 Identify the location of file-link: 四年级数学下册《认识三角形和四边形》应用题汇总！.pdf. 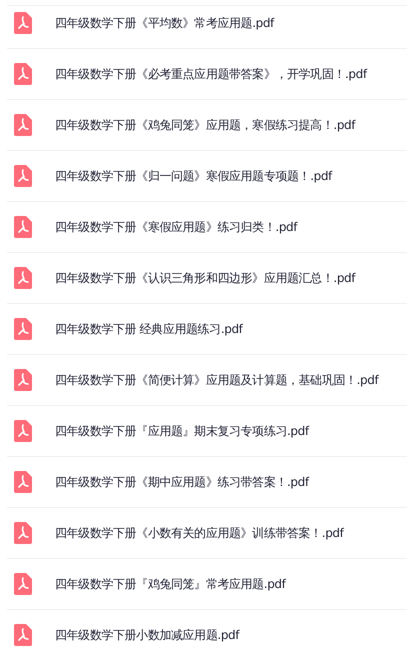
(205, 278).